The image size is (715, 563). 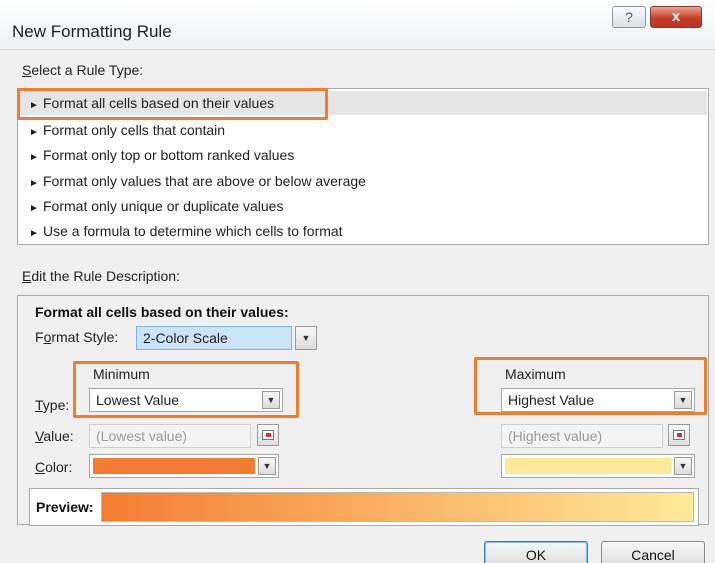 I want to click on format-style-value: 2-Color Scale, so click(x=185, y=338).